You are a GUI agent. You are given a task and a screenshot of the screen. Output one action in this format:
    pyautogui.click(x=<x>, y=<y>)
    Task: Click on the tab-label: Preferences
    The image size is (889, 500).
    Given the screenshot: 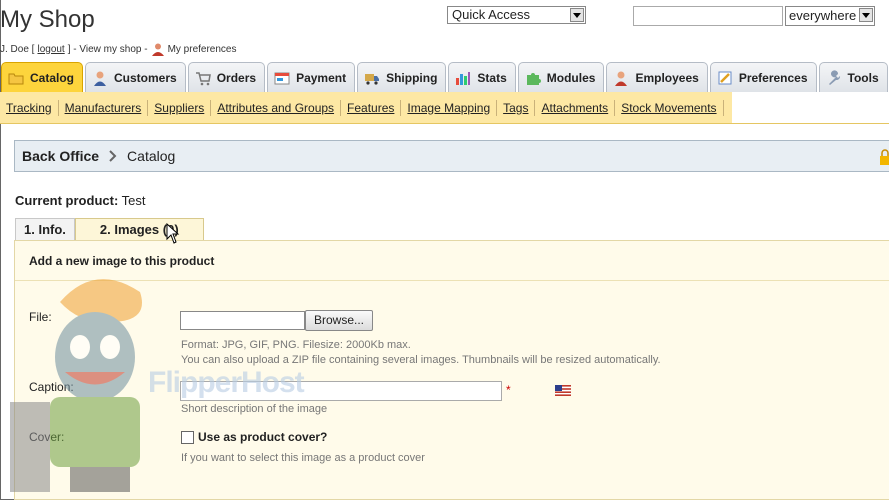 What is the action you would take?
    pyautogui.click(x=773, y=77)
    